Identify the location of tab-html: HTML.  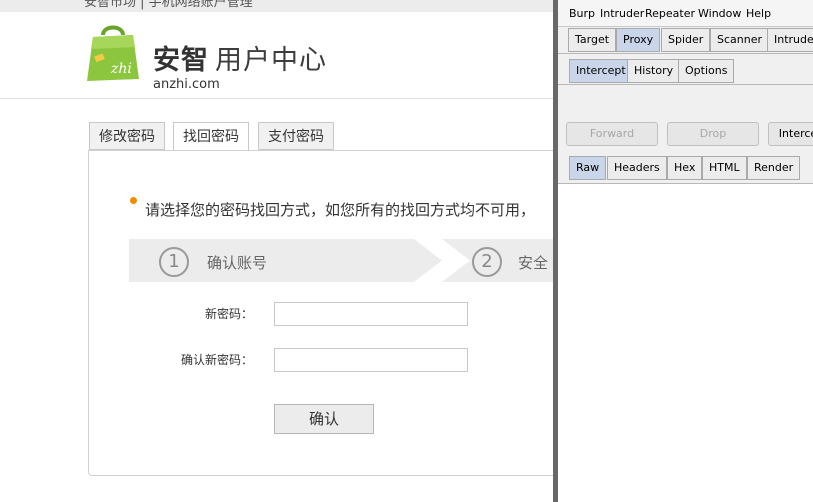
(724, 168).